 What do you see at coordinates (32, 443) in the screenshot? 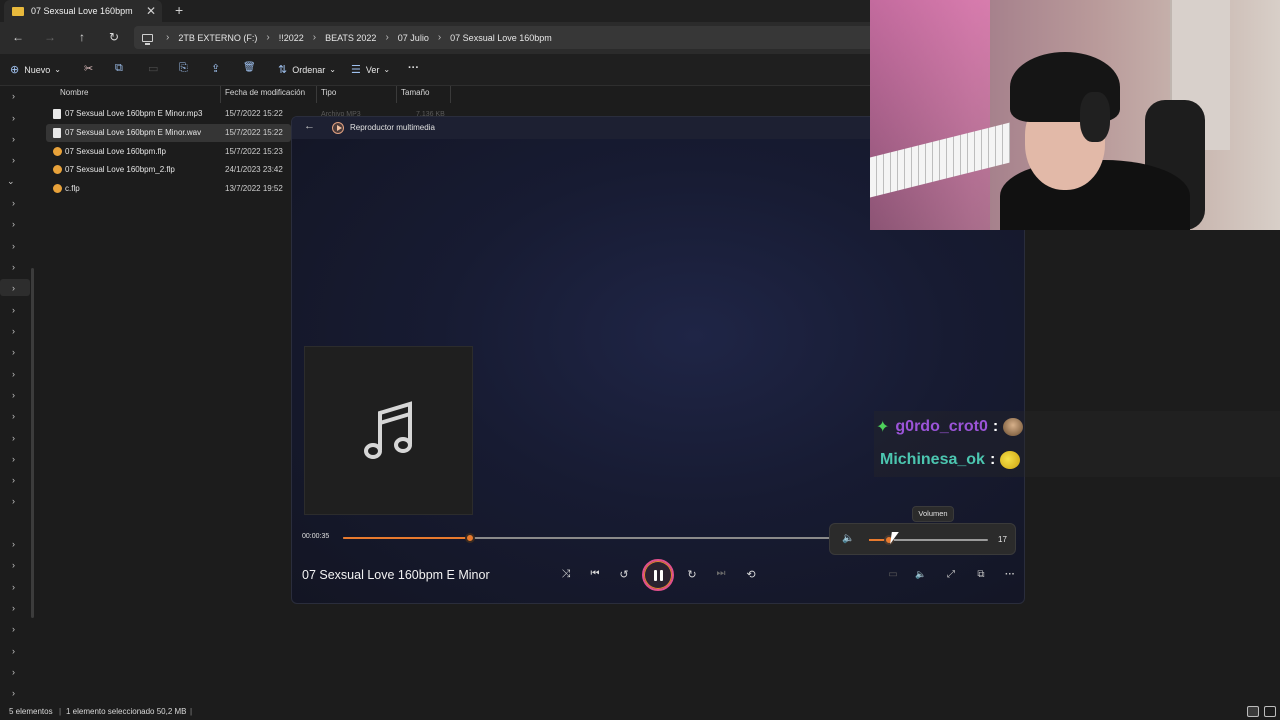
I see `navigation-scrollbar` at bounding box center [32, 443].